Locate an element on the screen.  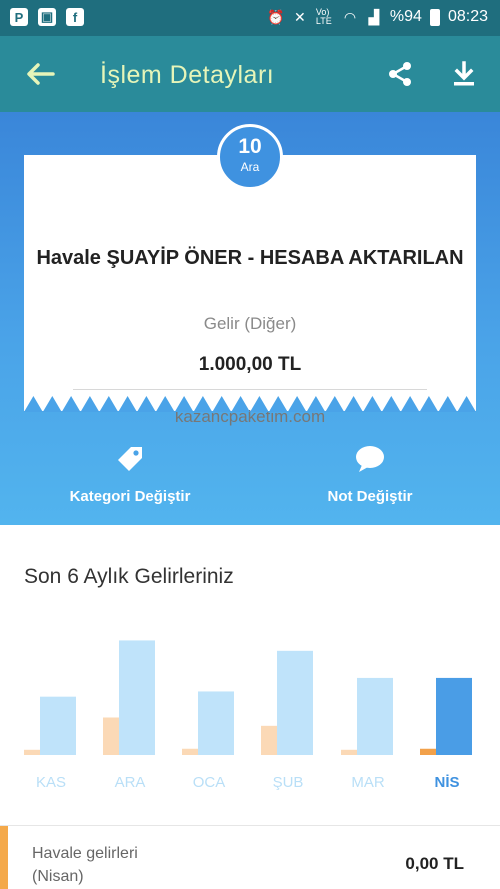
image-notification-icon: ▣ is located at coordinates (47, 17).